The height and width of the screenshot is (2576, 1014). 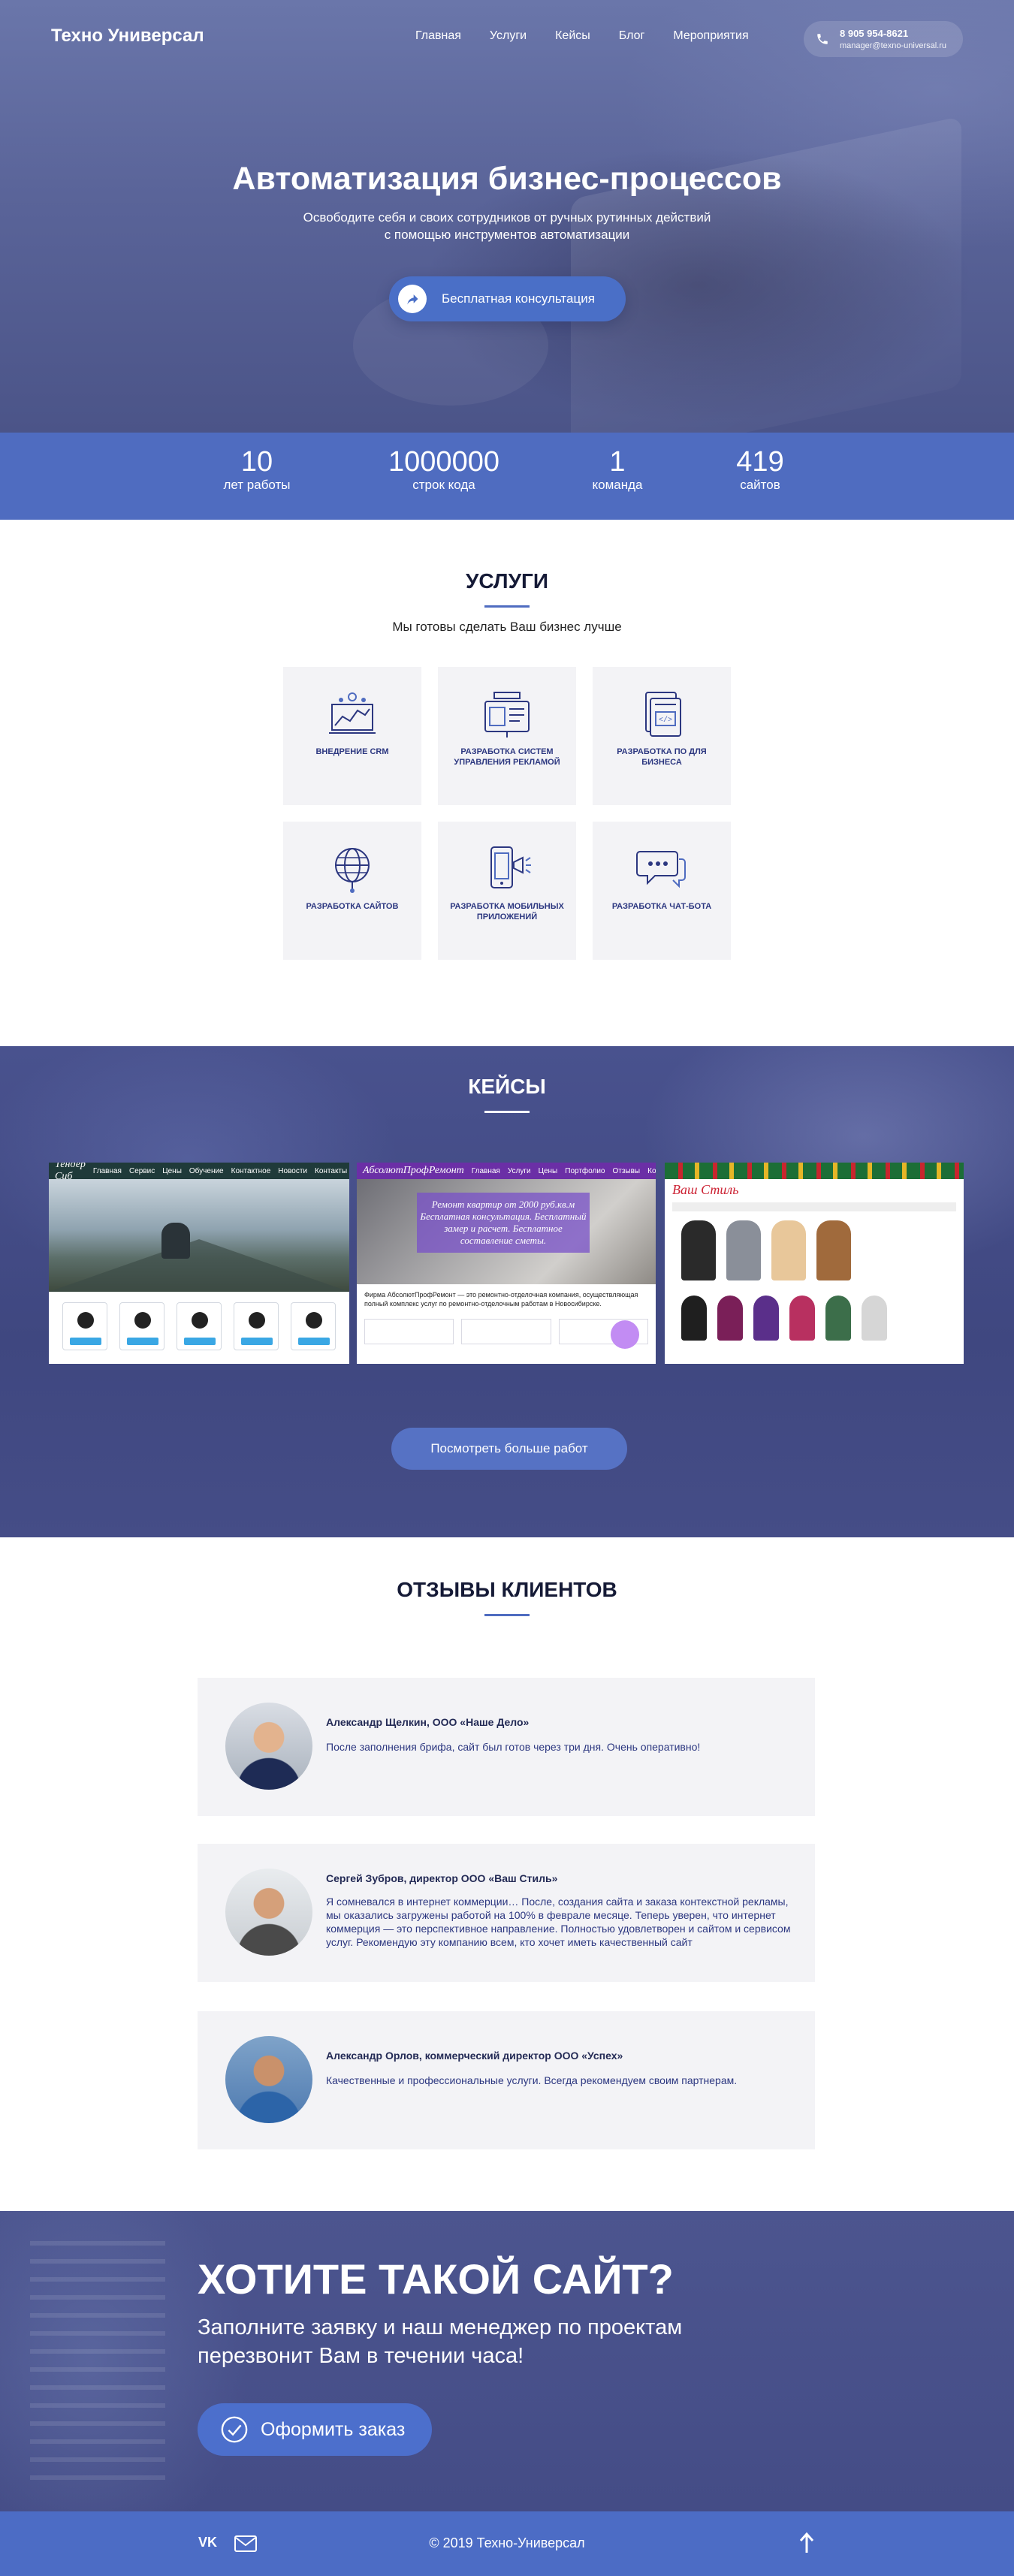 What do you see at coordinates (662, 891) in the screenshot?
I see `service-chatbot: РАЗРАБОТКА ЧАТ-БОТА` at bounding box center [662, 891].